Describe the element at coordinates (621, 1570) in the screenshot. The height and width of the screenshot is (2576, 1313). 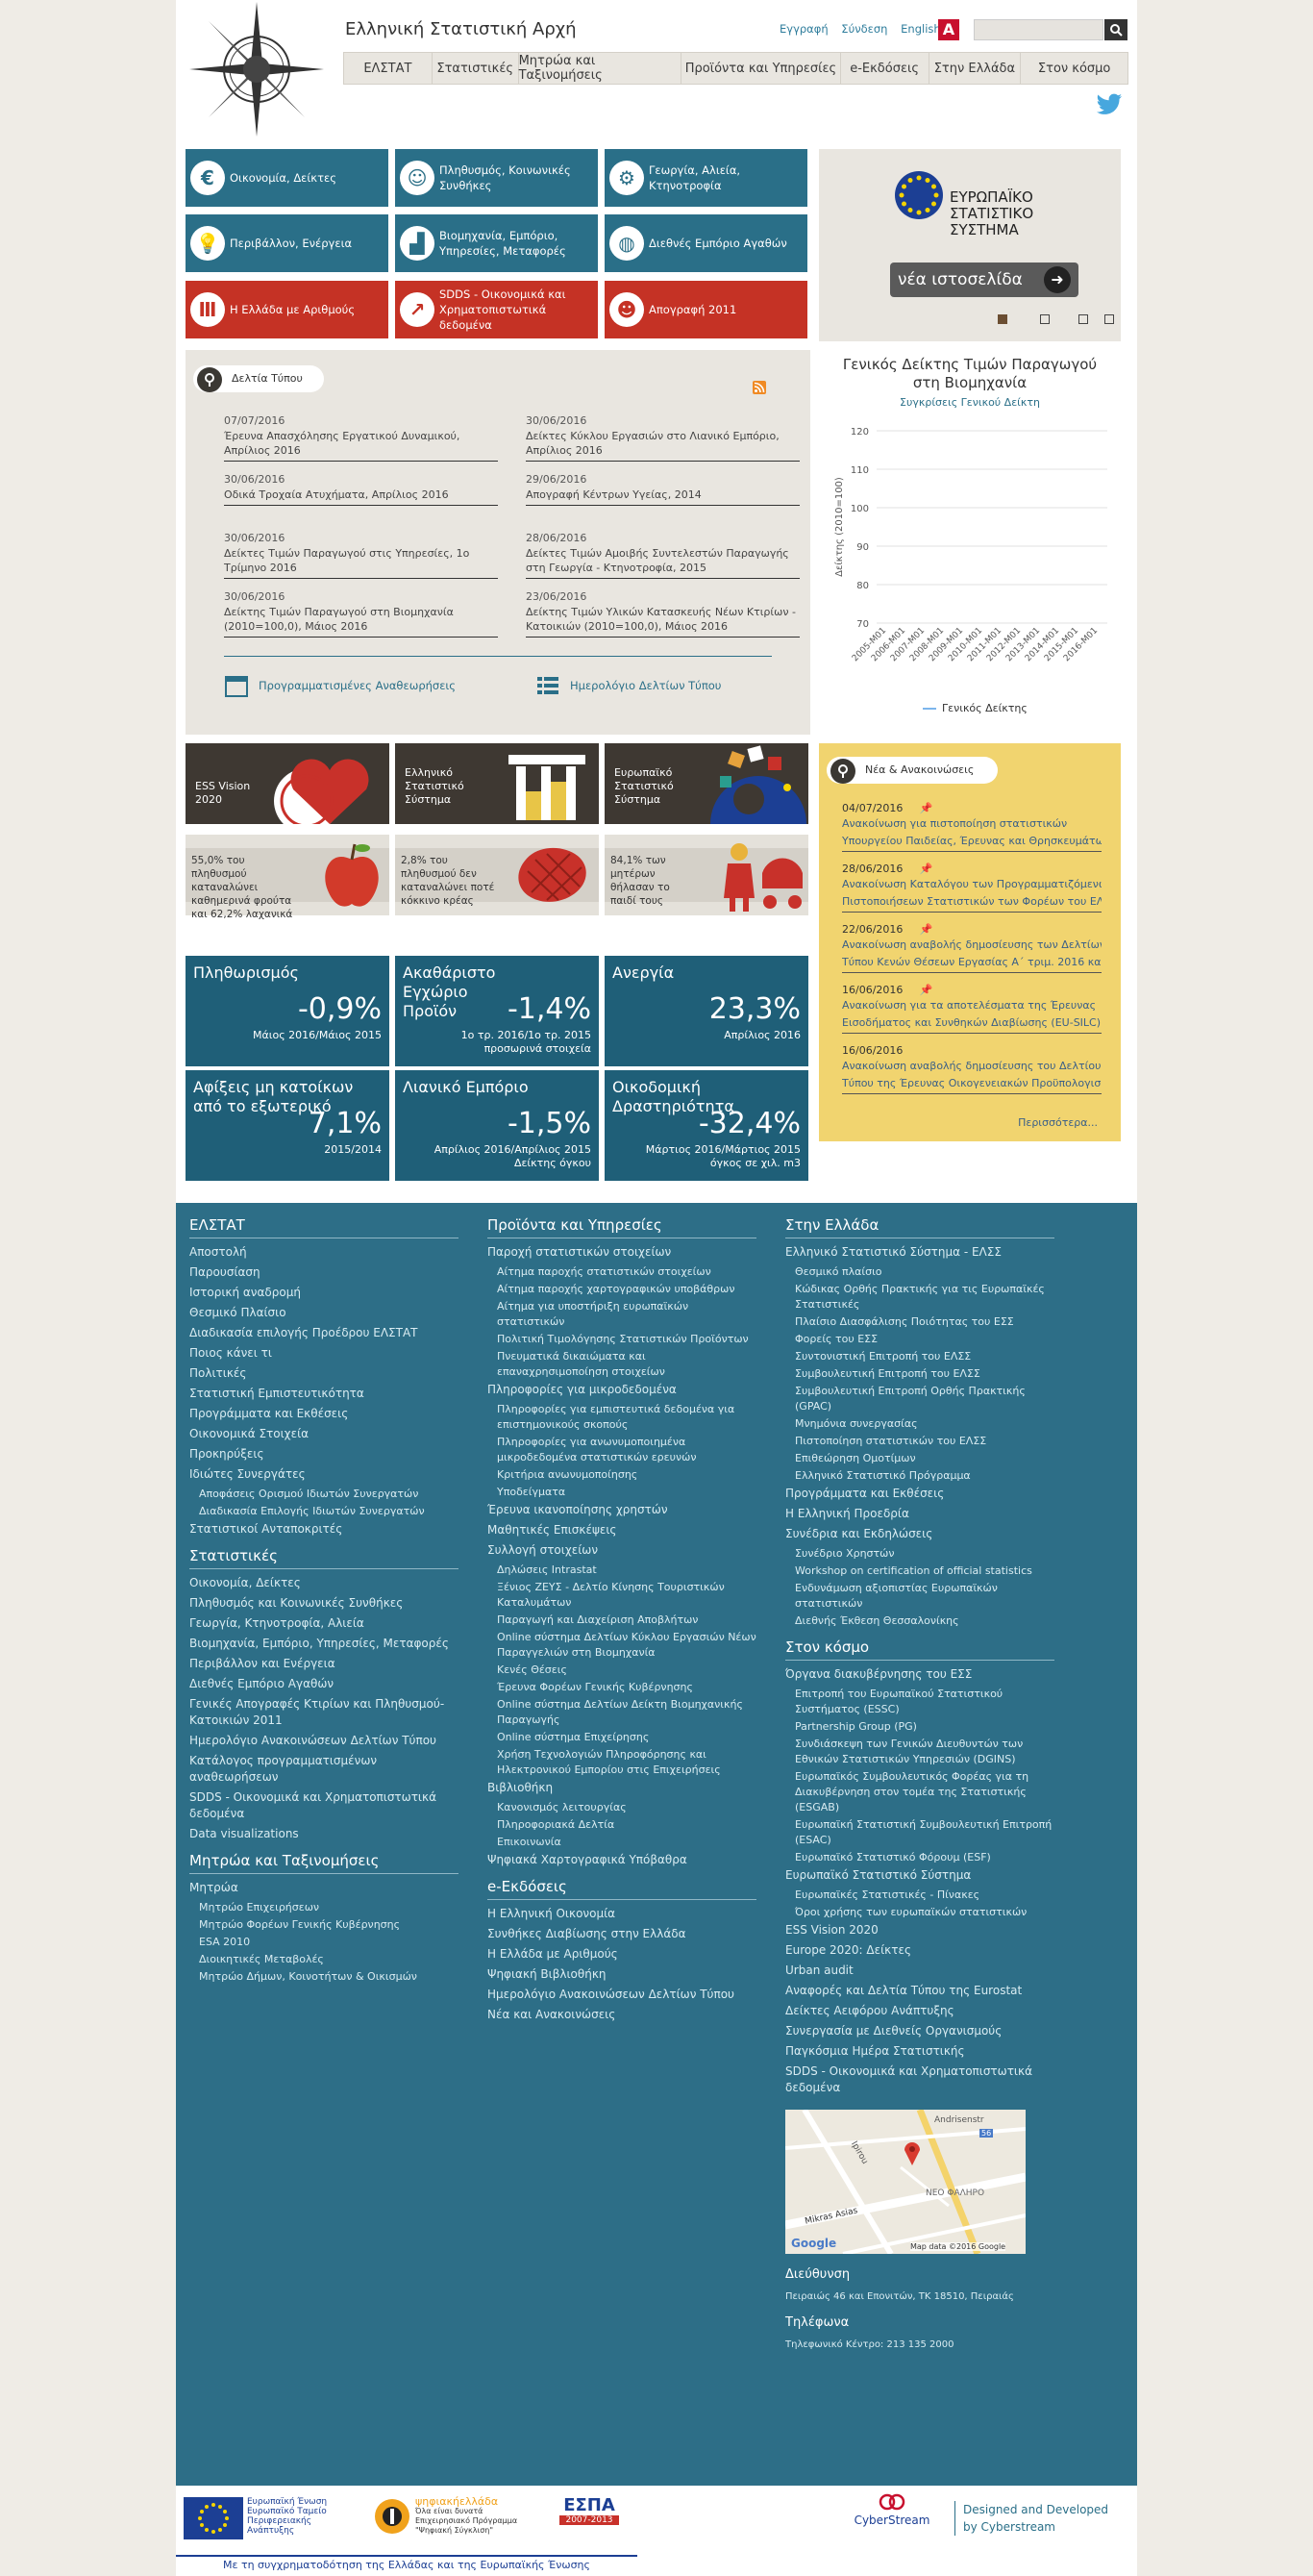
I see `footer-sublink: Δηλώσεις Intrastat` at that location.